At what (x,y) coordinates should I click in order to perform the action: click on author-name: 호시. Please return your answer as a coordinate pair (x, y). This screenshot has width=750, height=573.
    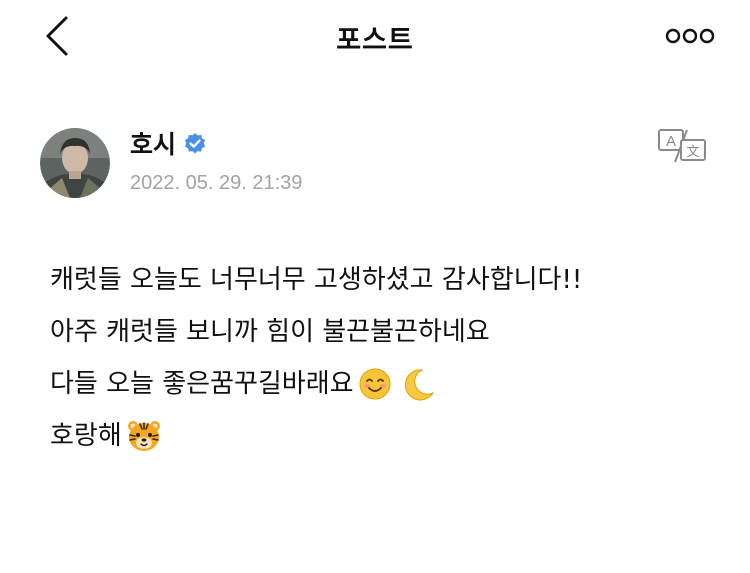
    Looking at the image, I should click on (153, 143).